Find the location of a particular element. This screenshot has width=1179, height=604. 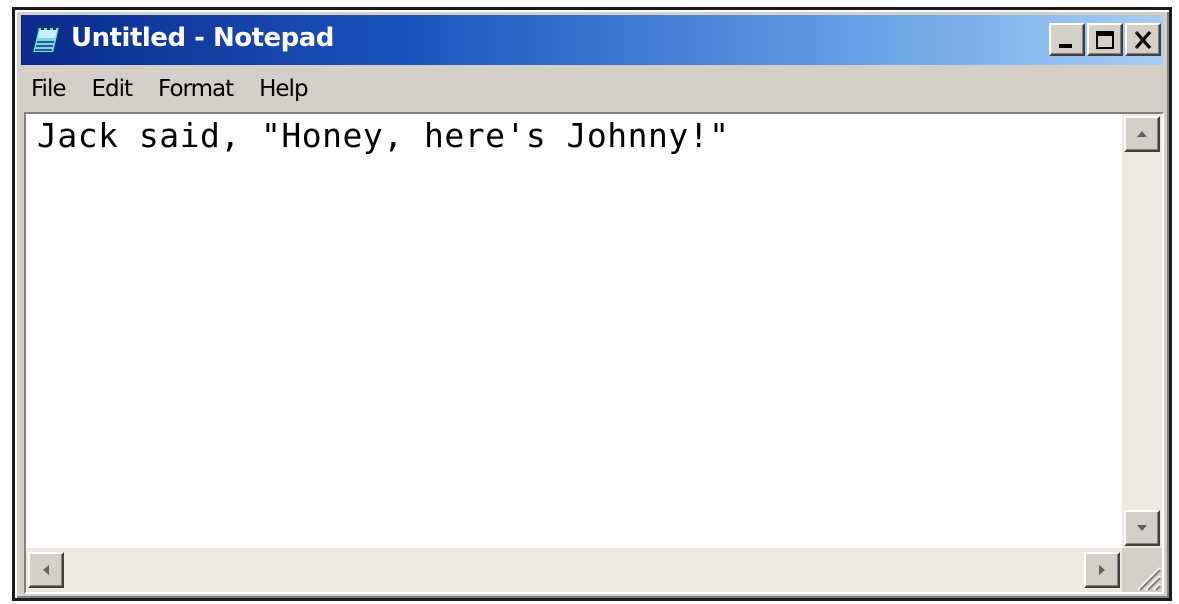

scrollbar-corner is located at coordinates (1142, 570).